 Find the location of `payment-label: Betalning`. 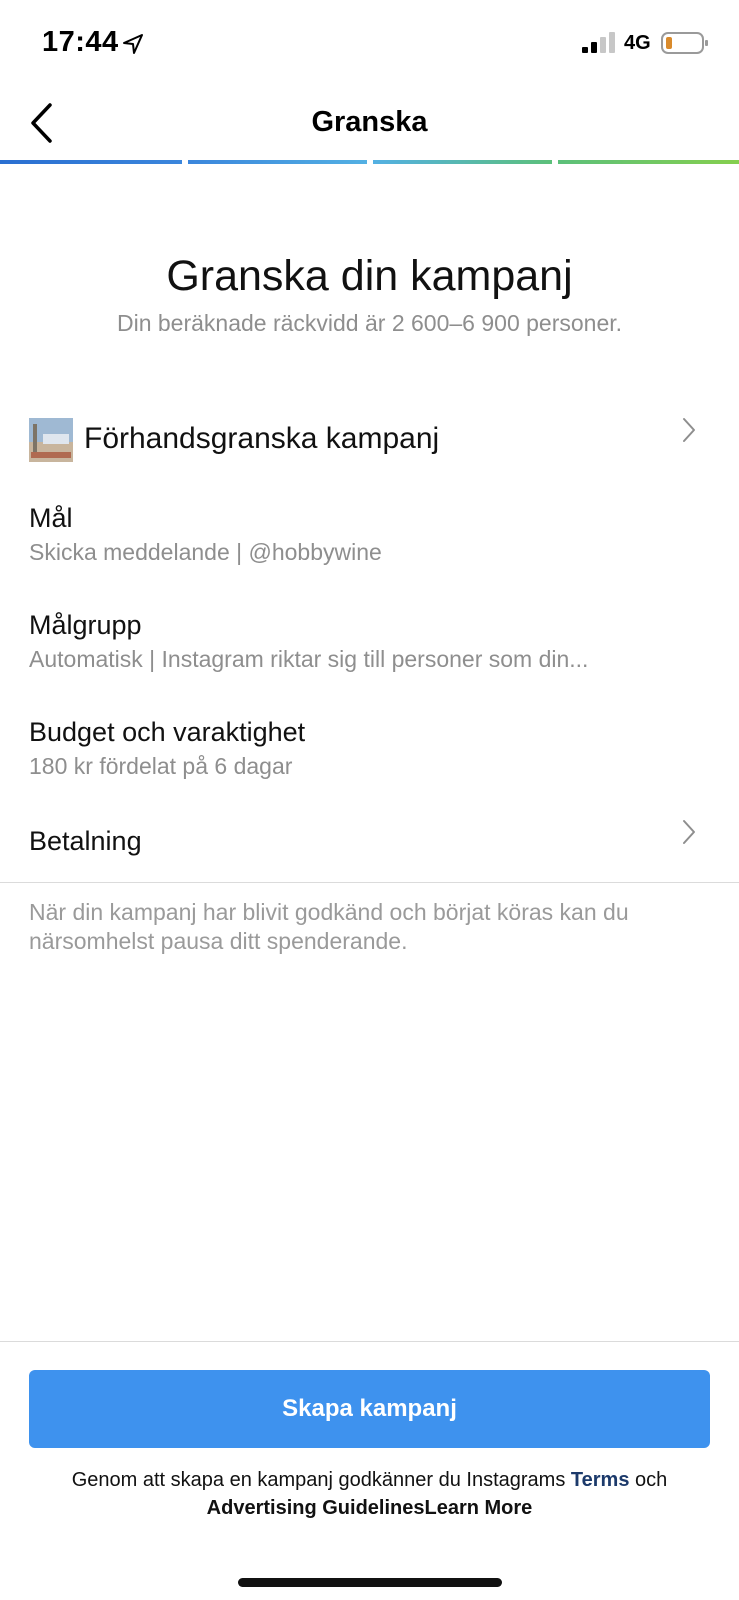

payment-label: Betalning is located at coordinates (85, 841).